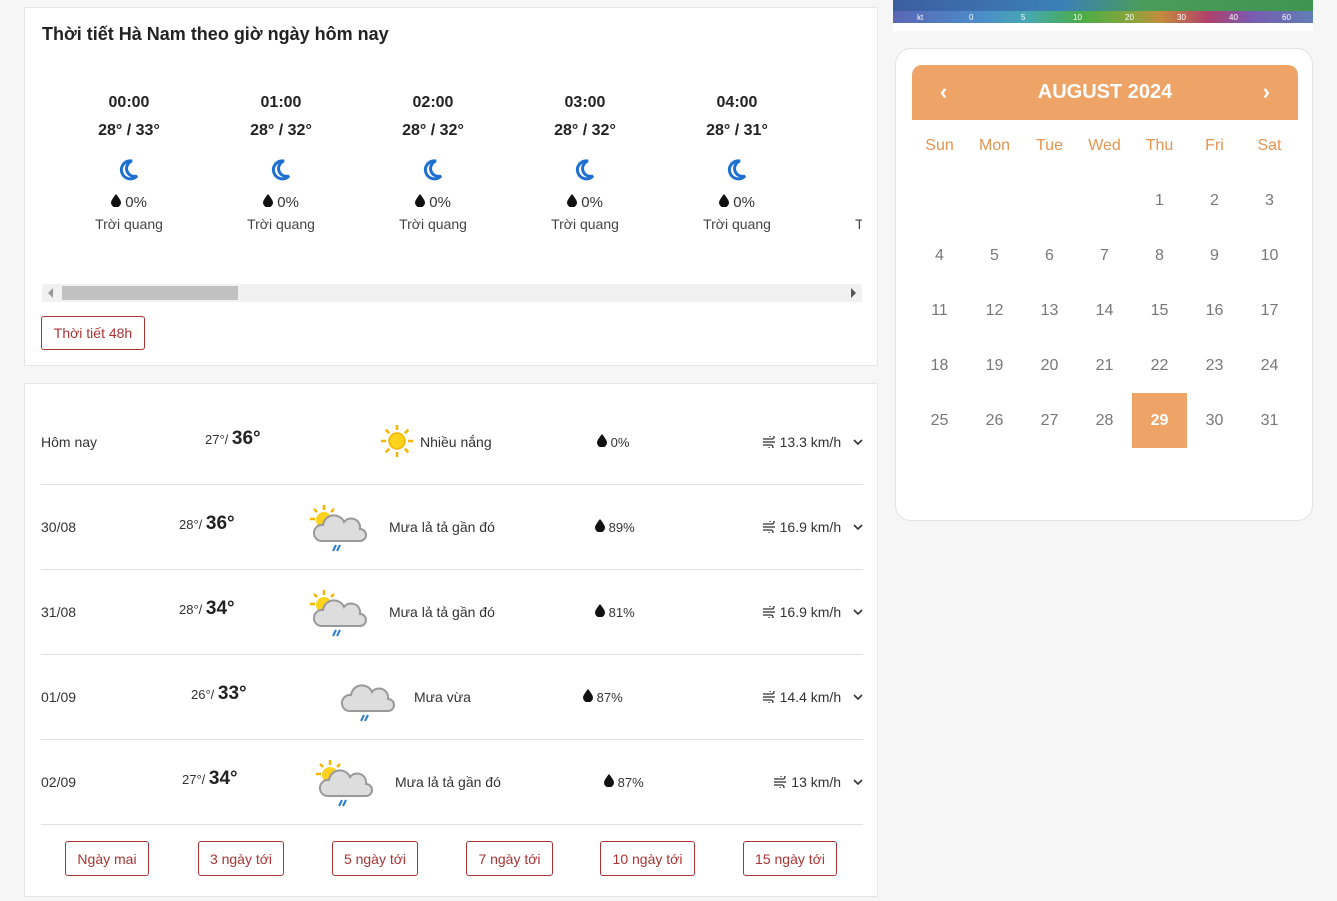 The image size is (1337, 901). Describe the element at coordinates (1269, 310) in the screenshot. I see `calendar-day: 17` at that location.